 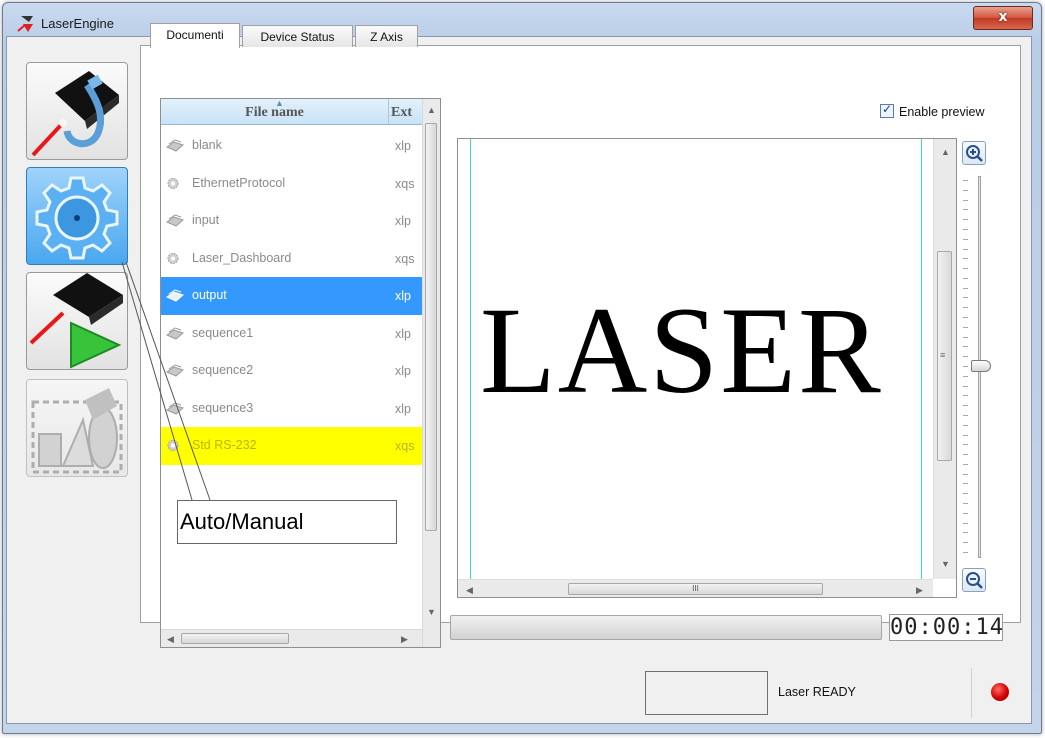 What do you see at coordinates (291, 221) in the screenshot?
I see `file-row: input xlp` at bounding box center [291, 221].